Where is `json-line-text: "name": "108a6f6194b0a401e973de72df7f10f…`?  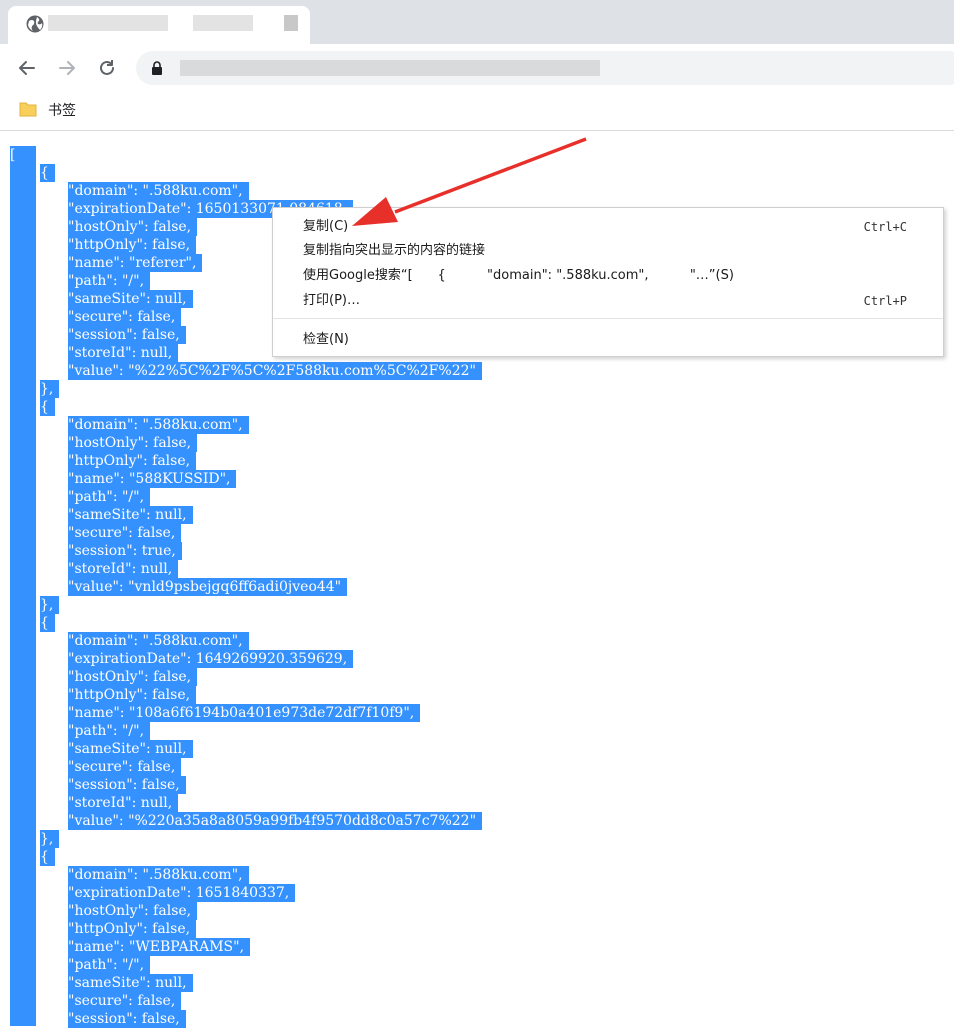 json-line-text: "name": "108a6f6194b0a401e973de72df7f10f… is located at coordinates (244, 713).